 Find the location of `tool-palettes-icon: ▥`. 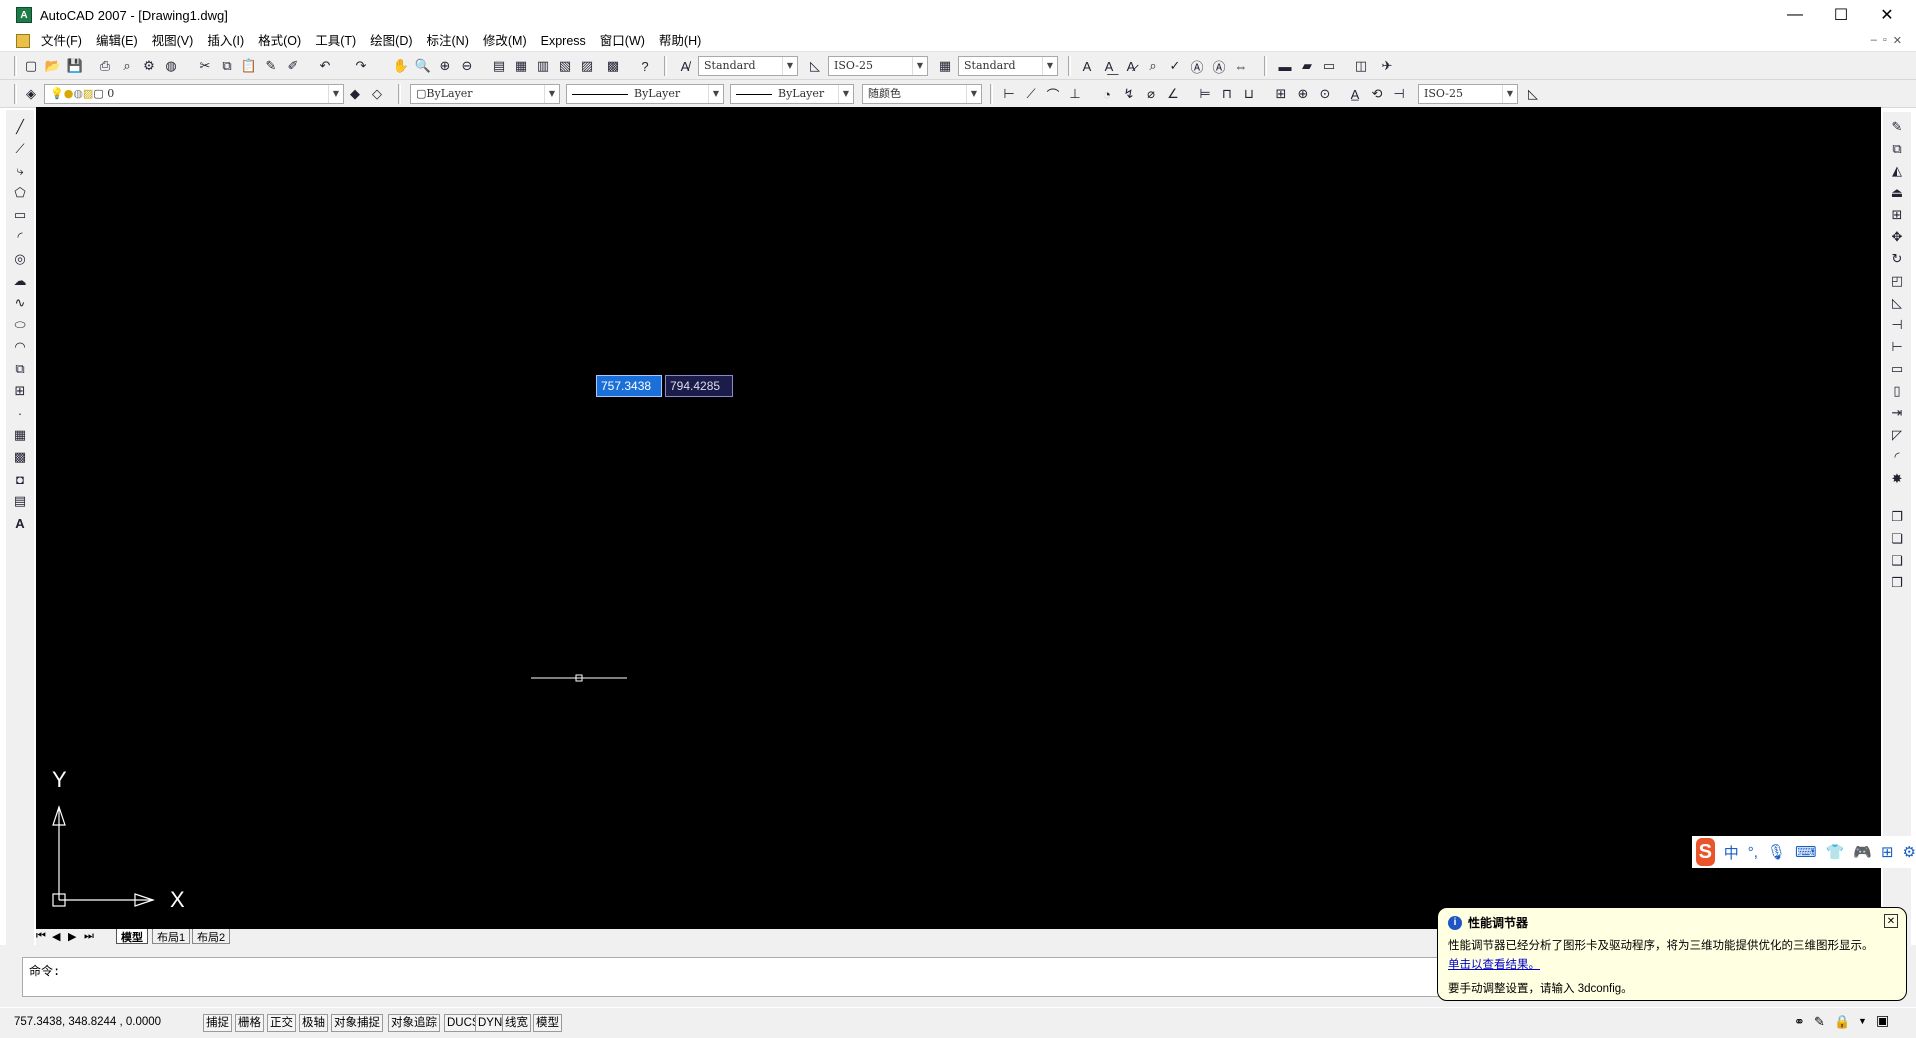

tool-palettes-icon: ▥ is located at coordinates (543, 66).